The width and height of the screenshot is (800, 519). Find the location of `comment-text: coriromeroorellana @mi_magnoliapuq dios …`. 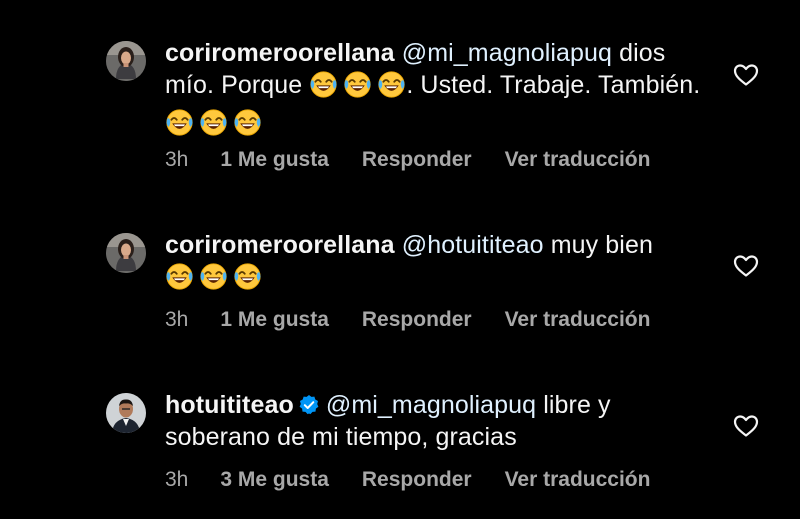

comment-text: coriromeroorellana @mi_magnoliapuq dios … is located at coordinates (435, 91).